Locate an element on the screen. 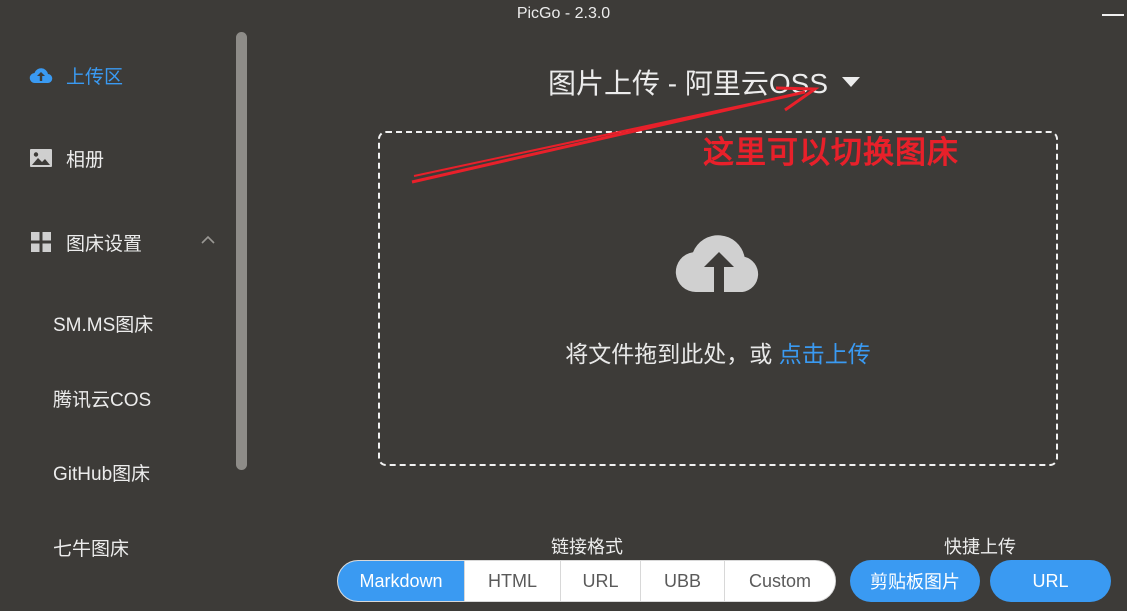 The height and width of the screenshot is (611, 1127). window-title: PicGo - 2.3.0 is located at coordinates (563, 13).